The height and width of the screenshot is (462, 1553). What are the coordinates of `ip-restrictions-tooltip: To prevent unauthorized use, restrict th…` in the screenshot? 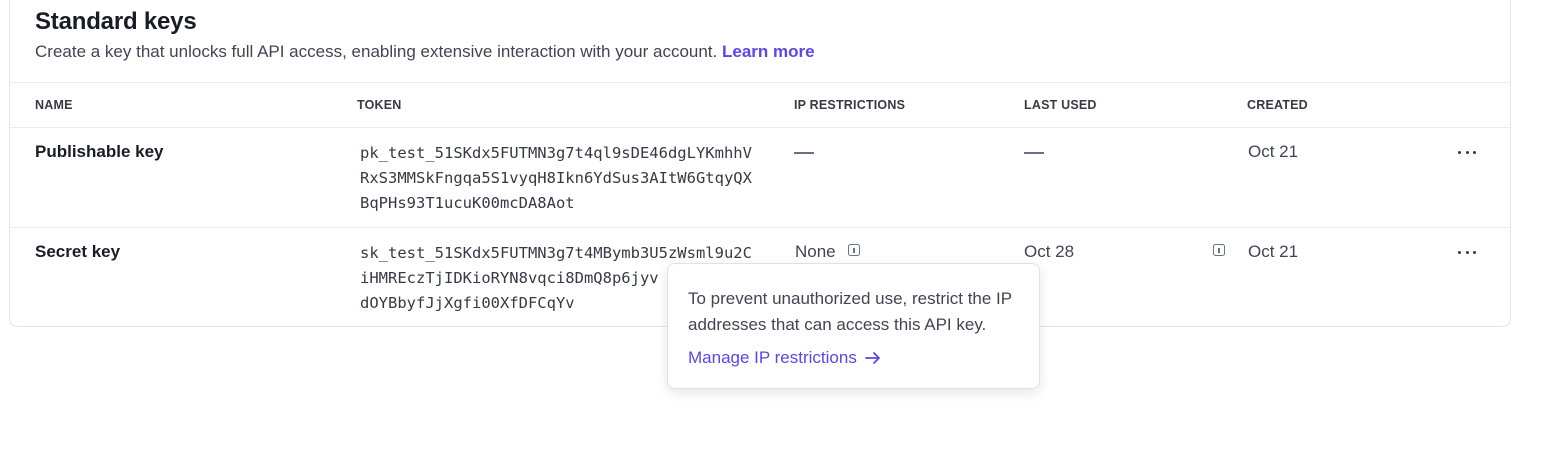 It's located at (853, 326).